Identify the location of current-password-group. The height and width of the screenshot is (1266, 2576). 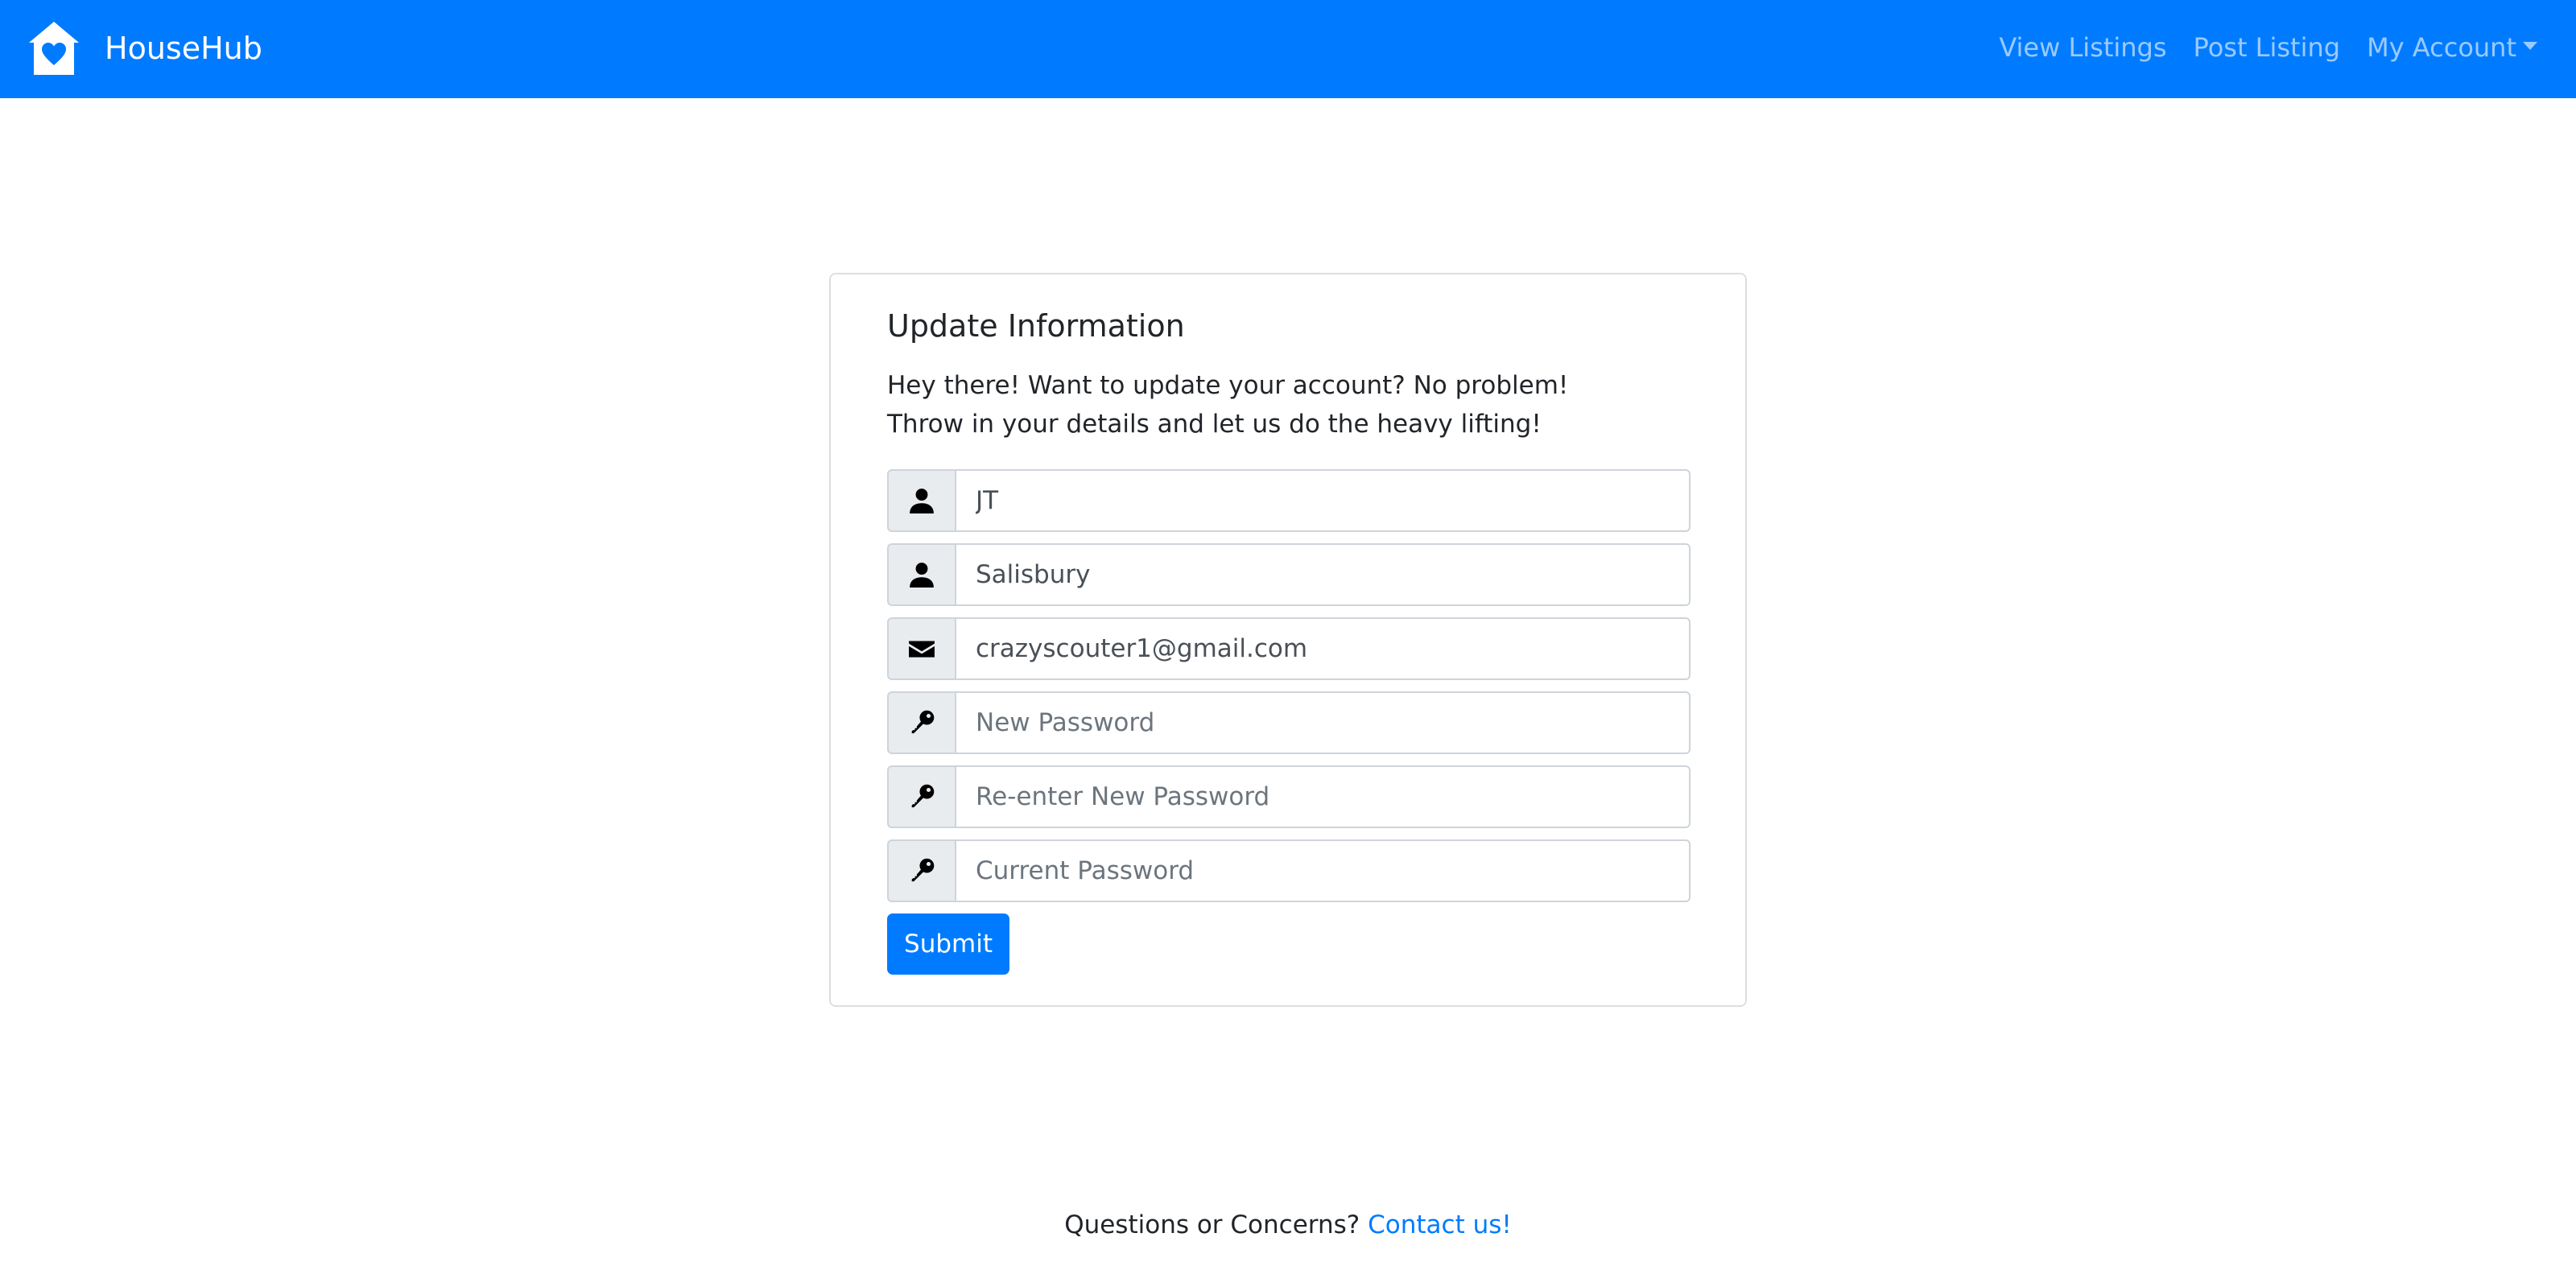
(1288, 870).